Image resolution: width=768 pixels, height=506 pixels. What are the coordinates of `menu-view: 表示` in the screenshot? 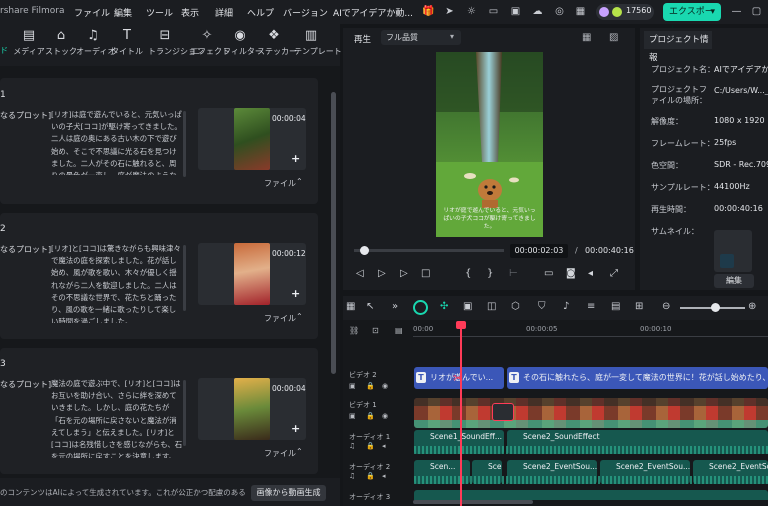 It's located at (190, 12).